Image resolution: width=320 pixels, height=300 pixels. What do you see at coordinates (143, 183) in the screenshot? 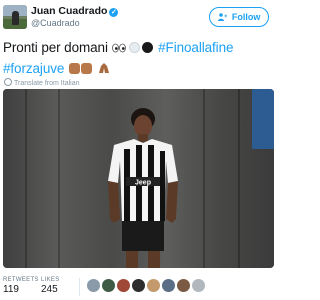
I see `svg-text: Jeep` at bounding box center [143, 183].